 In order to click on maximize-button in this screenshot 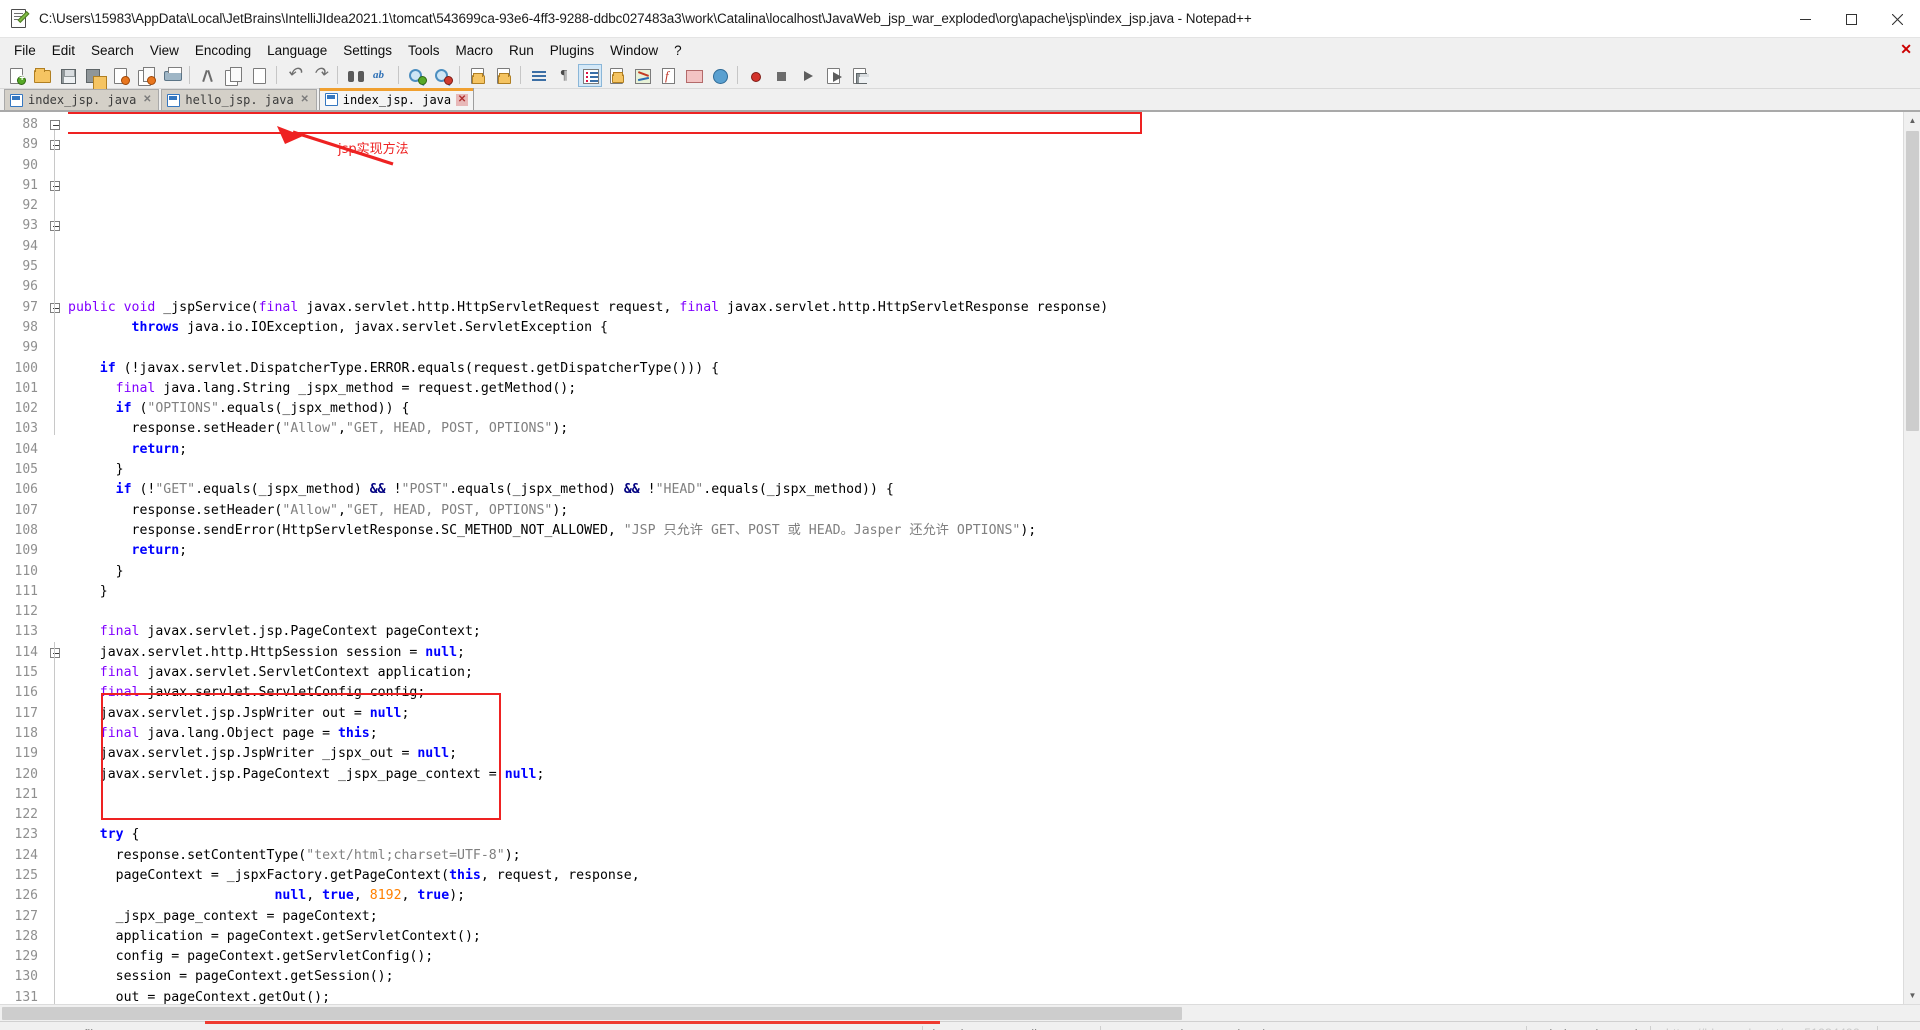, I will do `click(1851, 19)`.